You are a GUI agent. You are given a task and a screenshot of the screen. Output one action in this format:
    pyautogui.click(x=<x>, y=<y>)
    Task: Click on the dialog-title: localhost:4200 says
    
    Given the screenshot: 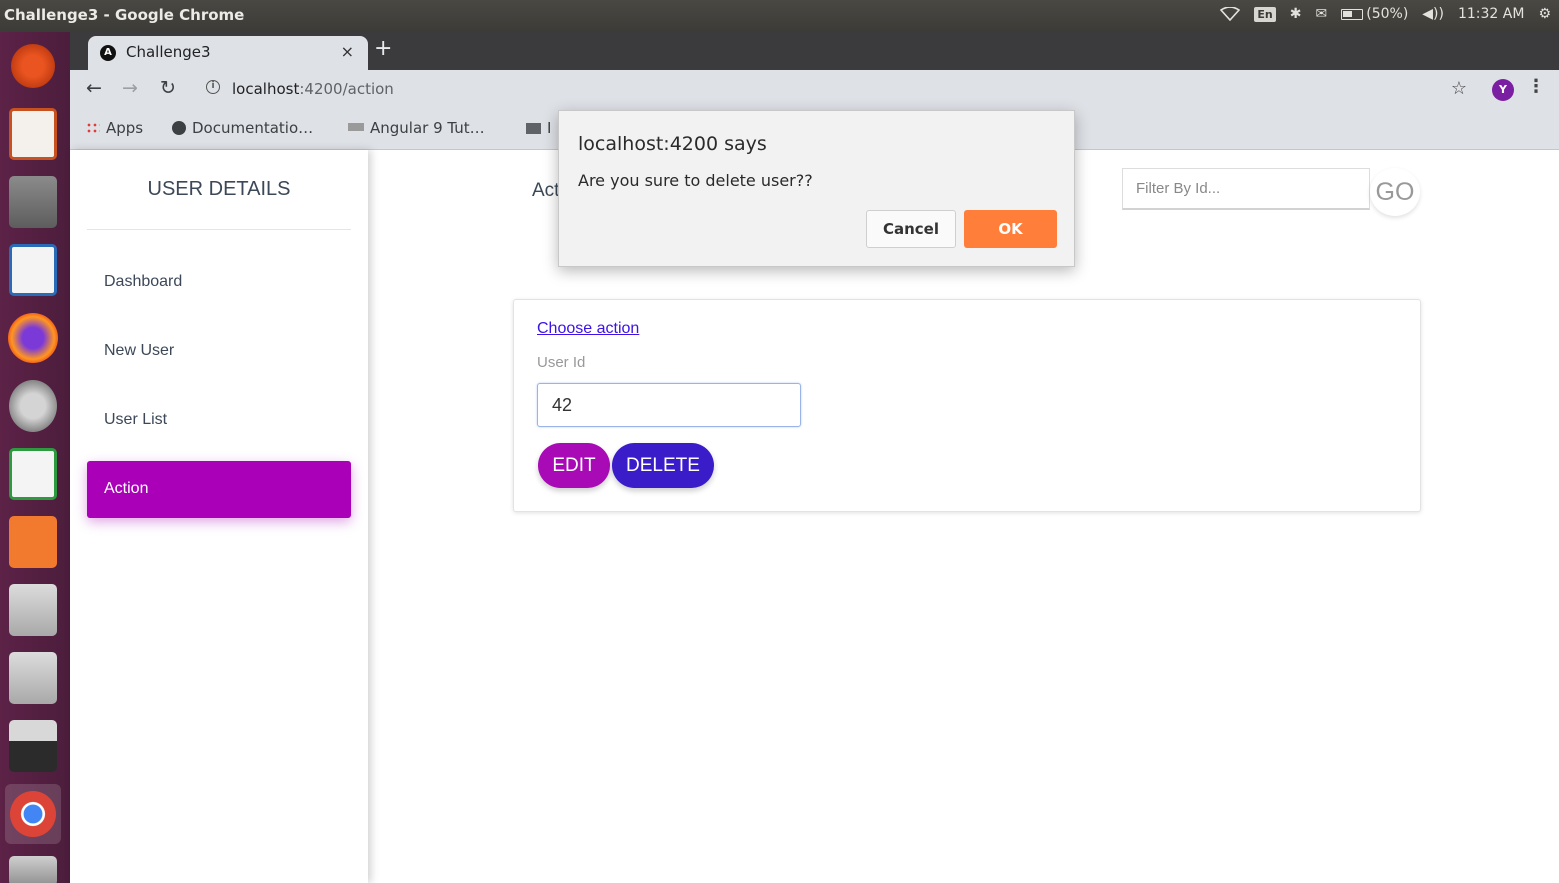 What is the action you would take?
    pyautogui.click(x=672, y=144)
    